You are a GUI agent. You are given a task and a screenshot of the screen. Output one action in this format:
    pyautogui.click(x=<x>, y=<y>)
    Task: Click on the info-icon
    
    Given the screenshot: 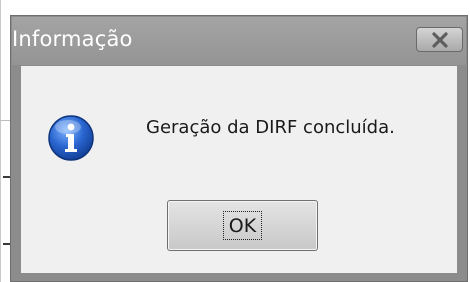 What is the action you would take?
    pyautogui.click(x=71, y=138)
    